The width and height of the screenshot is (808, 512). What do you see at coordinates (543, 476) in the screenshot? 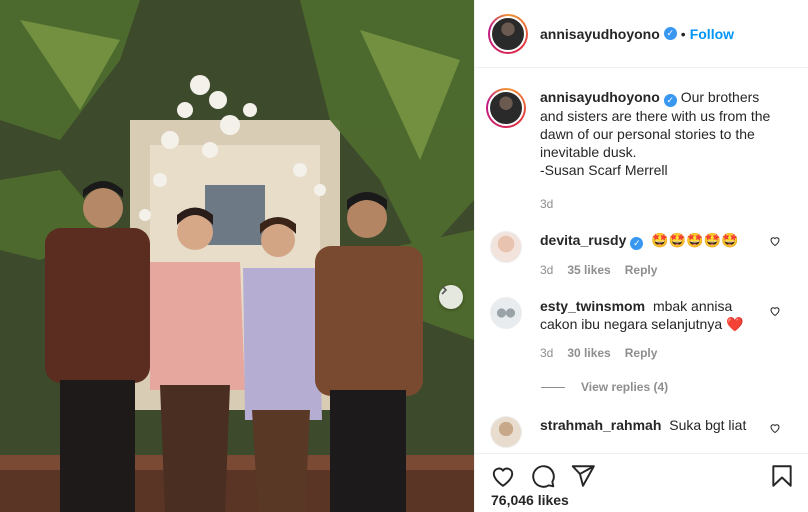
I see `comment-icon` at bounding box center [543, 476].